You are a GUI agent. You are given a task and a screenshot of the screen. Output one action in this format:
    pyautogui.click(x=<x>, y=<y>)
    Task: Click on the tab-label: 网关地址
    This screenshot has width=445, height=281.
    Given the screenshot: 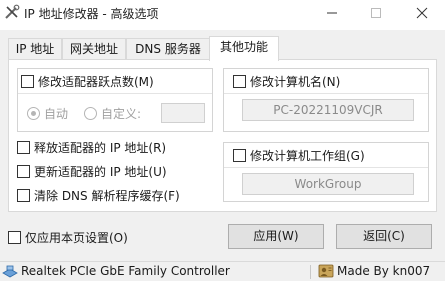 What is the action you would take?
    pyautogui.click(x=93, y=49)
    